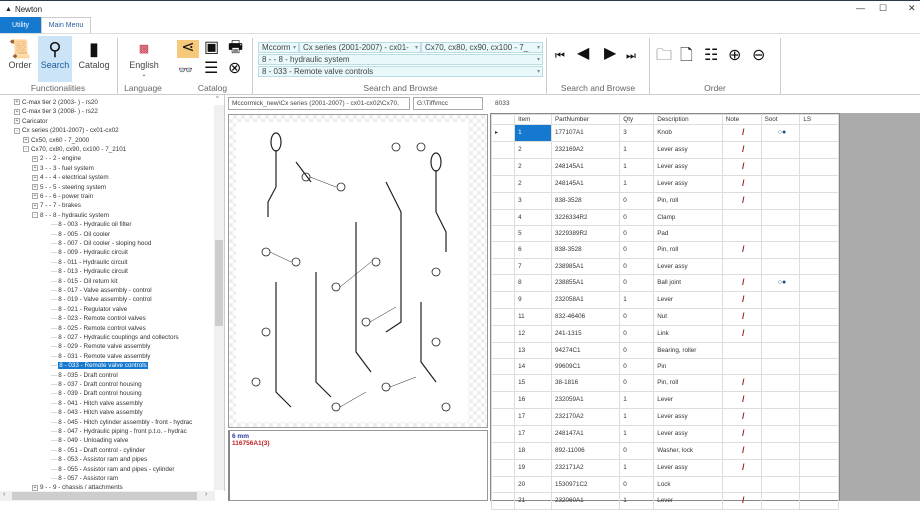  Describe the element at coordinates (688, 184) in the screenshot. I see `description-cell: Lever assy` at that location.